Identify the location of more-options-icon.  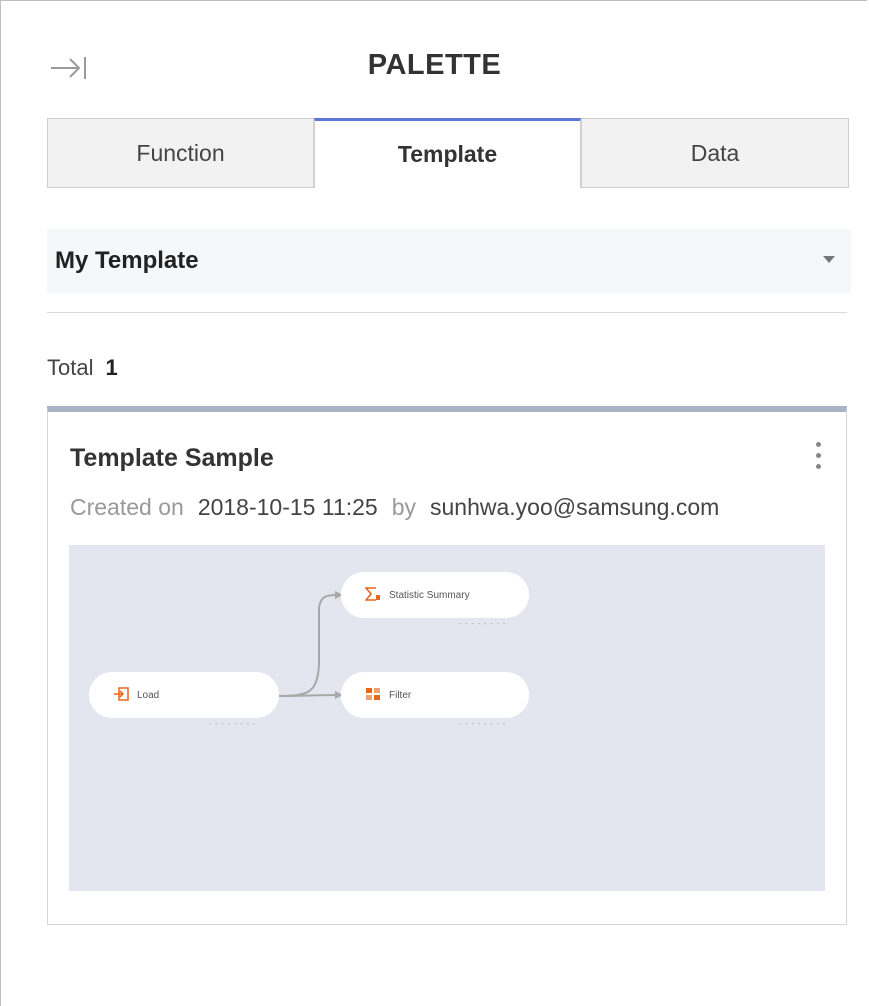
(818, 459).